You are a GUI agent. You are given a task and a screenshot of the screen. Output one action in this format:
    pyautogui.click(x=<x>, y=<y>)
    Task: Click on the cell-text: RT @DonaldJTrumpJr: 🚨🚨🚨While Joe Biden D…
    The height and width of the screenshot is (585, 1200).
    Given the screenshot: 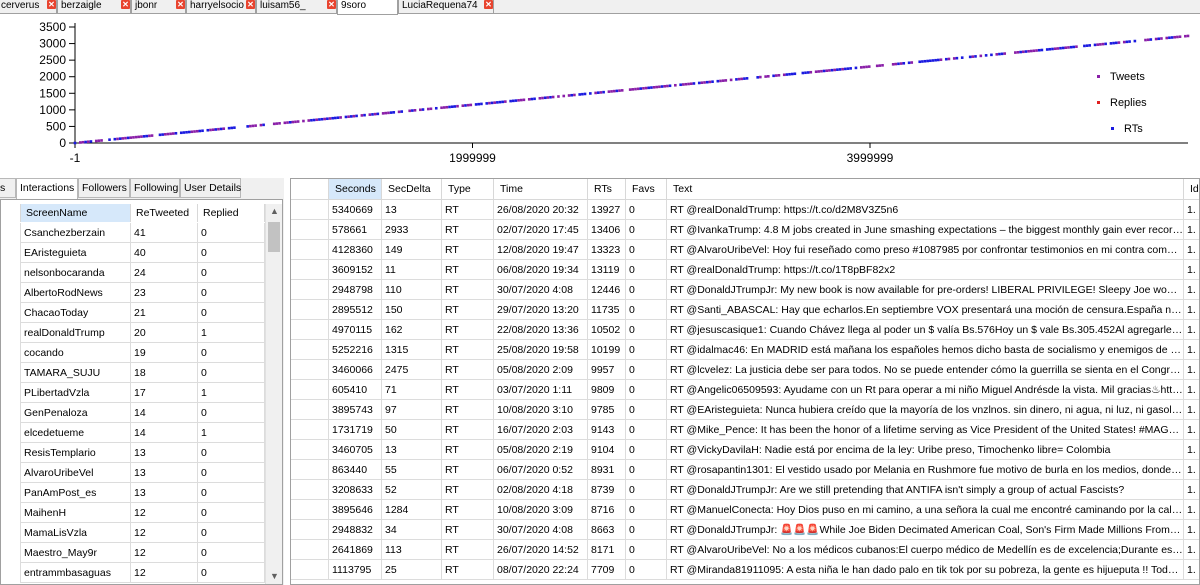 What is the action you would take?
    pyautogui.click(x=925, y=530)
    